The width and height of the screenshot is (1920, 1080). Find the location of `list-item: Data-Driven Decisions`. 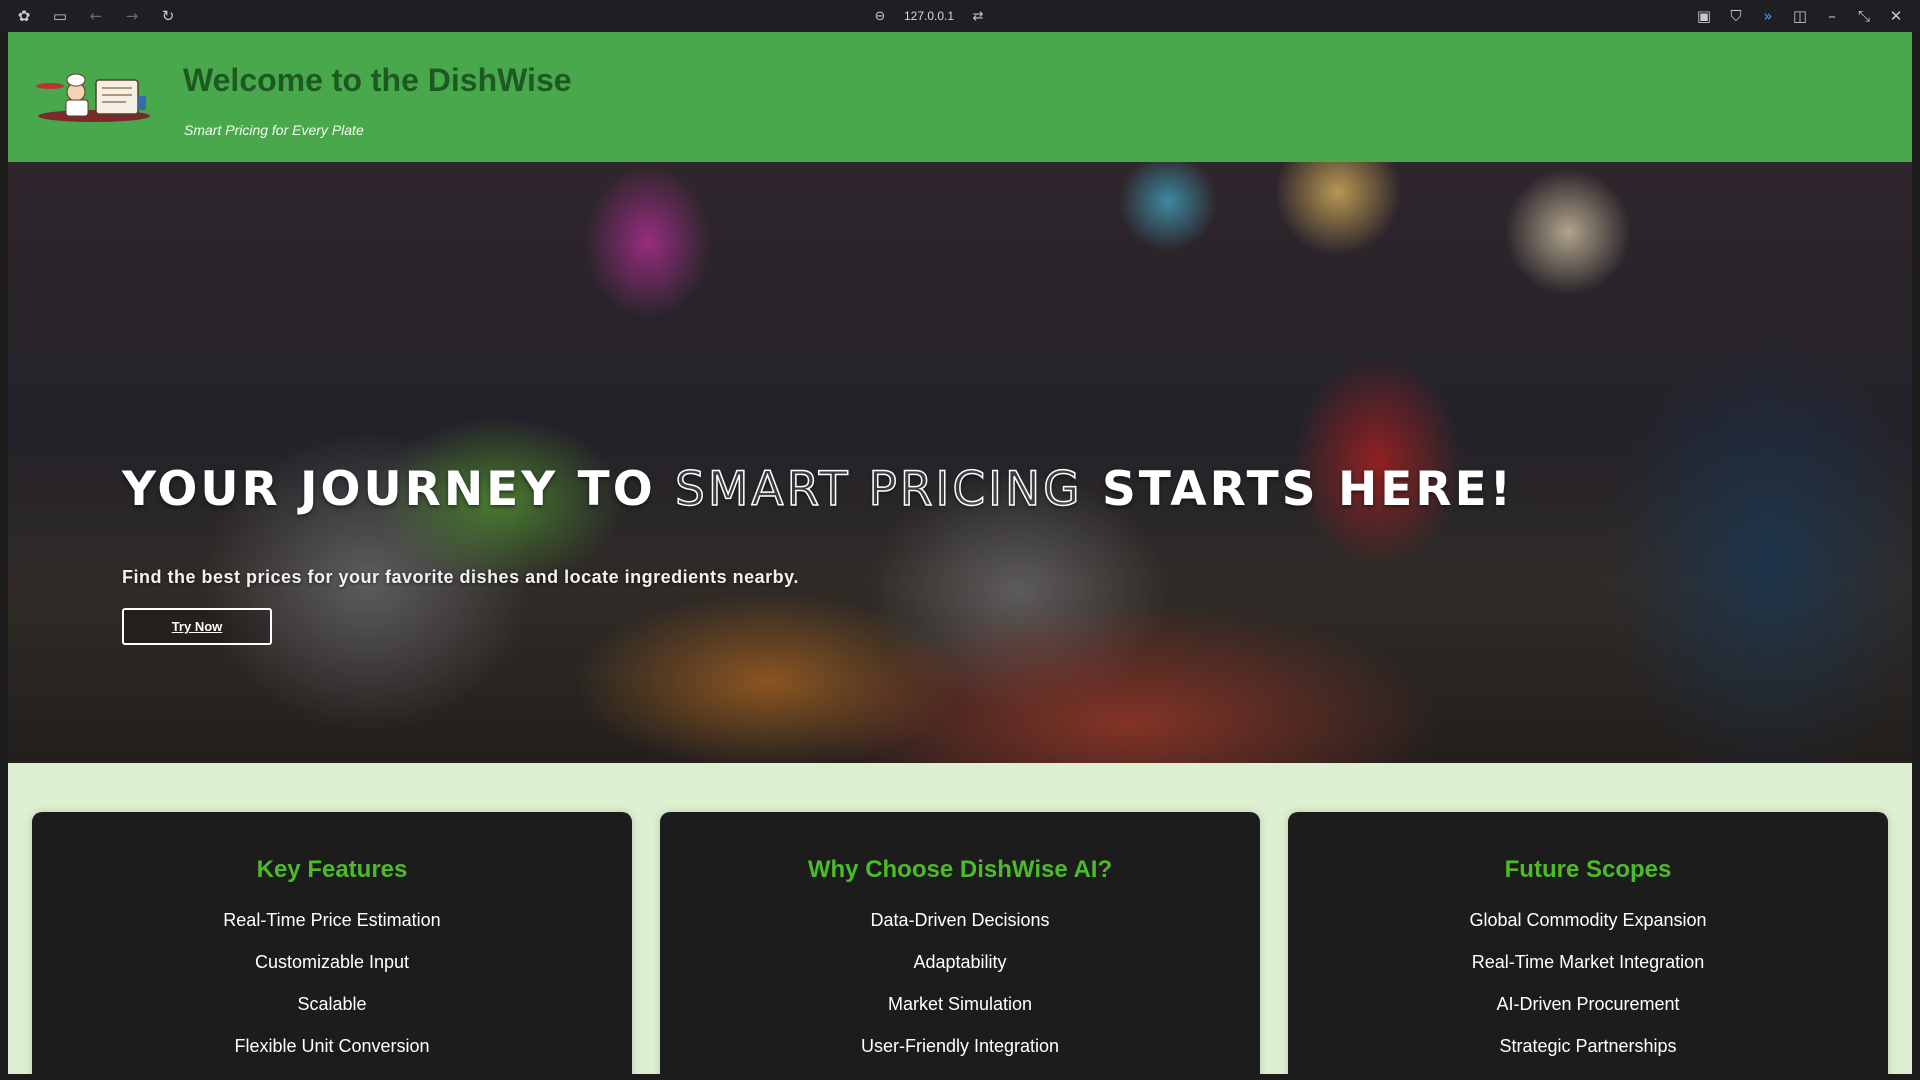

list-item: Data-Driven Decisions is located at coordinates (960, 920).